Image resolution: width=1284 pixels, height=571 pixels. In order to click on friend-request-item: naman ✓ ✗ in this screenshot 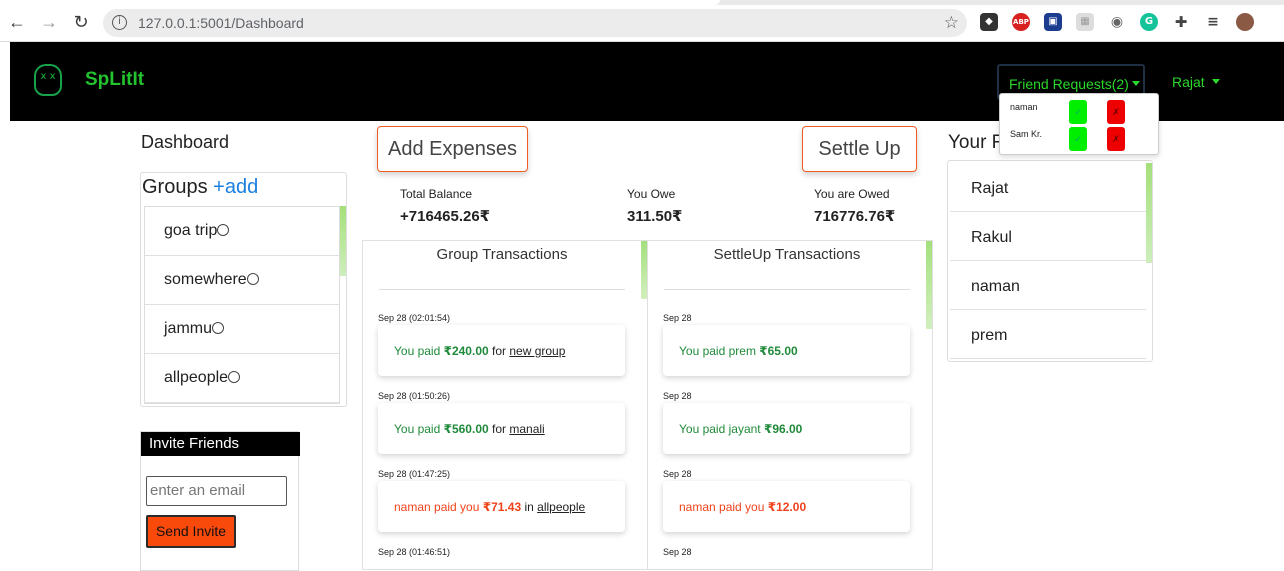, I will do `click(1080, 110)`.